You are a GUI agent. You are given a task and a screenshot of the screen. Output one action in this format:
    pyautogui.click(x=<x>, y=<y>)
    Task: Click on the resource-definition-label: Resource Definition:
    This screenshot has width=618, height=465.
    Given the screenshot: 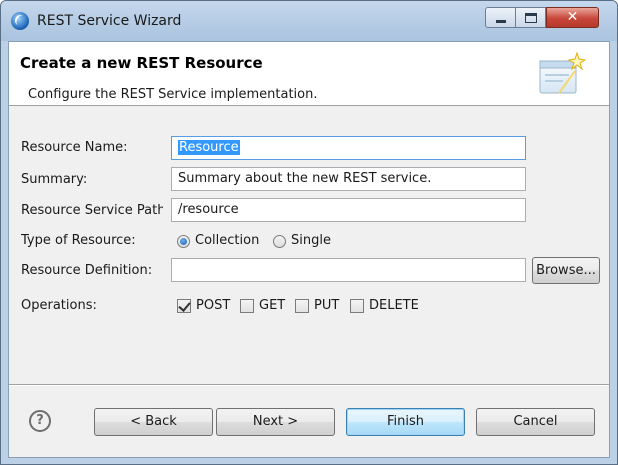 What is the action you would take?
    pyautogui.click(x=87, y=270)
    